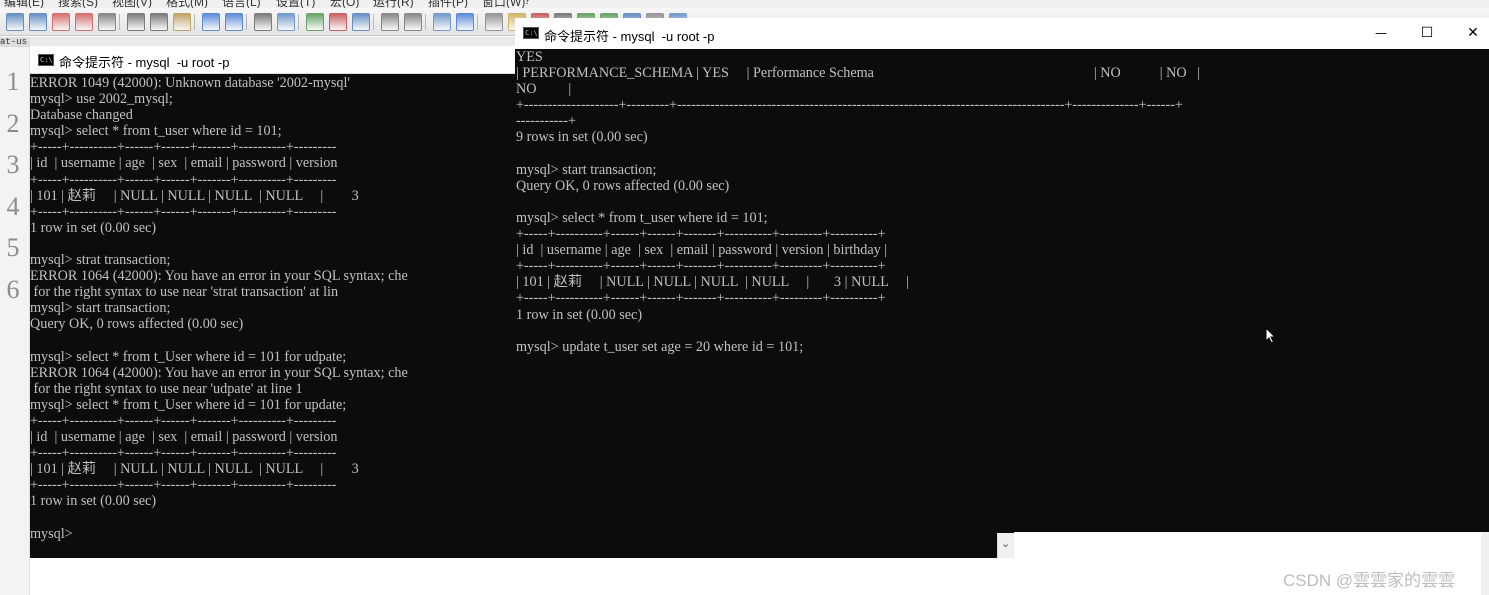 Image resolution: width=1489 pixels, height=595 pixels. Describe the element at coordinates (1369, 580) in the screenshot. I see `watermark: CSDN @雲雲家的雲雲` at that location.